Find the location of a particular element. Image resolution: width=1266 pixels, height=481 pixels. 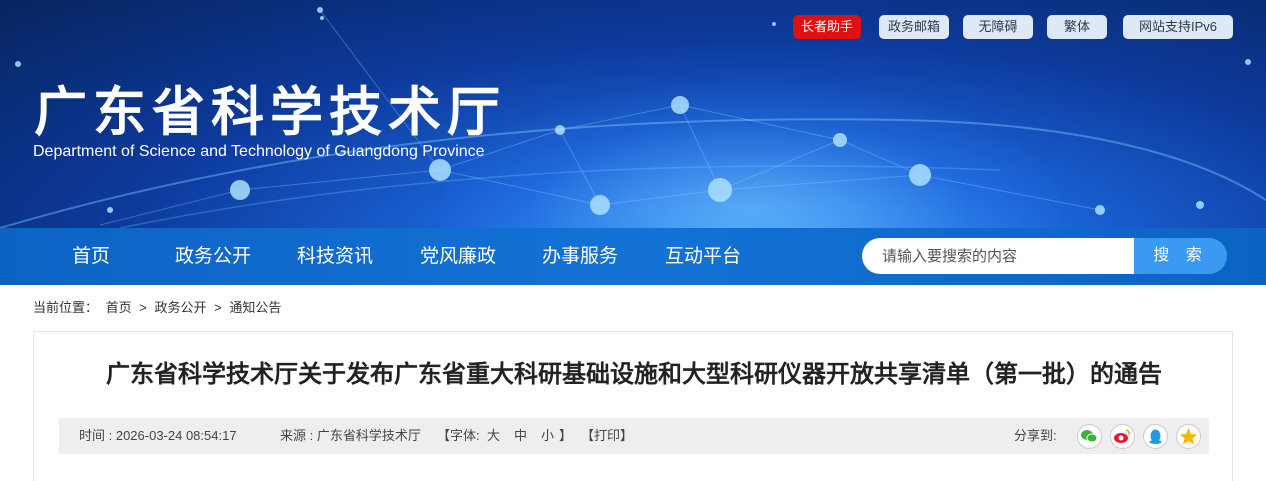

nav-item-interaction: 互动平台 is located at coordinates (703, 256).